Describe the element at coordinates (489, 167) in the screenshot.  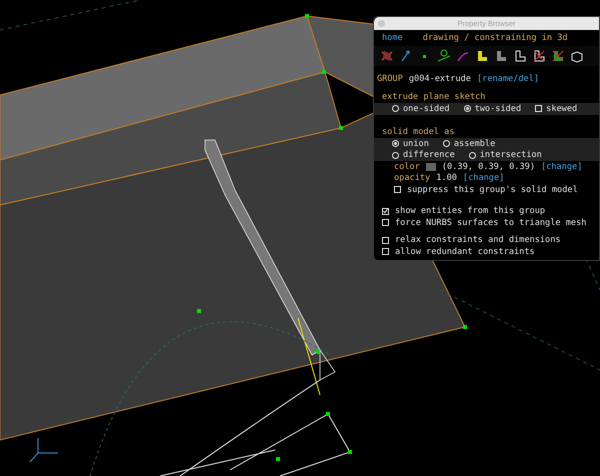
I see `color-value: (0.39, 0.39, 0.39)` at that location.